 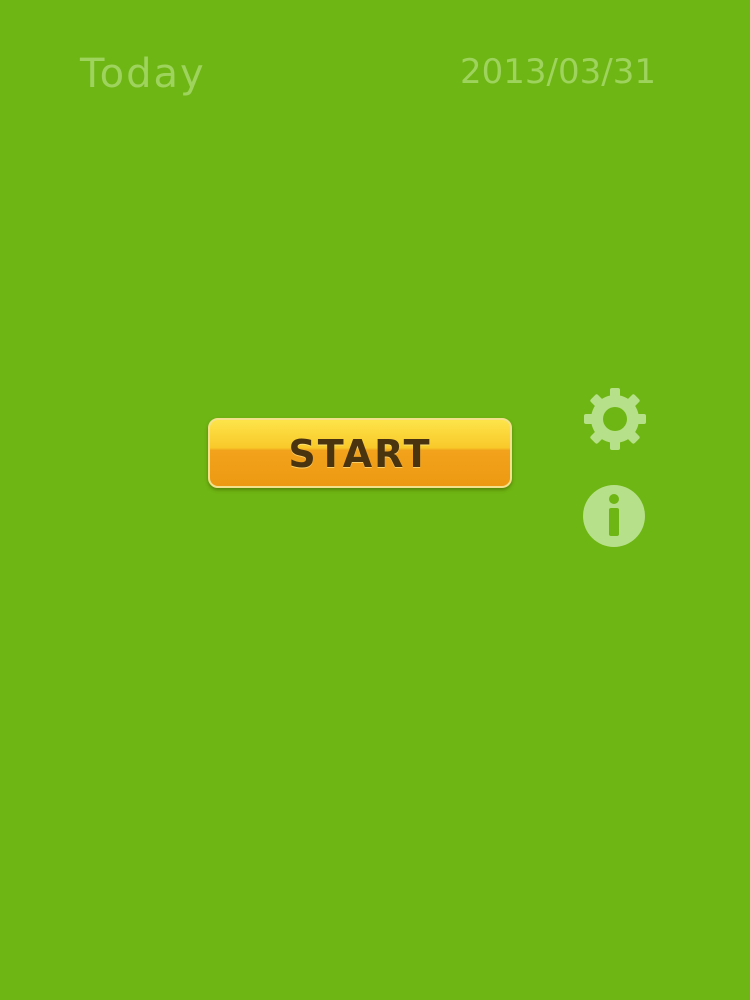 I want to click on gear-icon, so click(x=615, y=419).